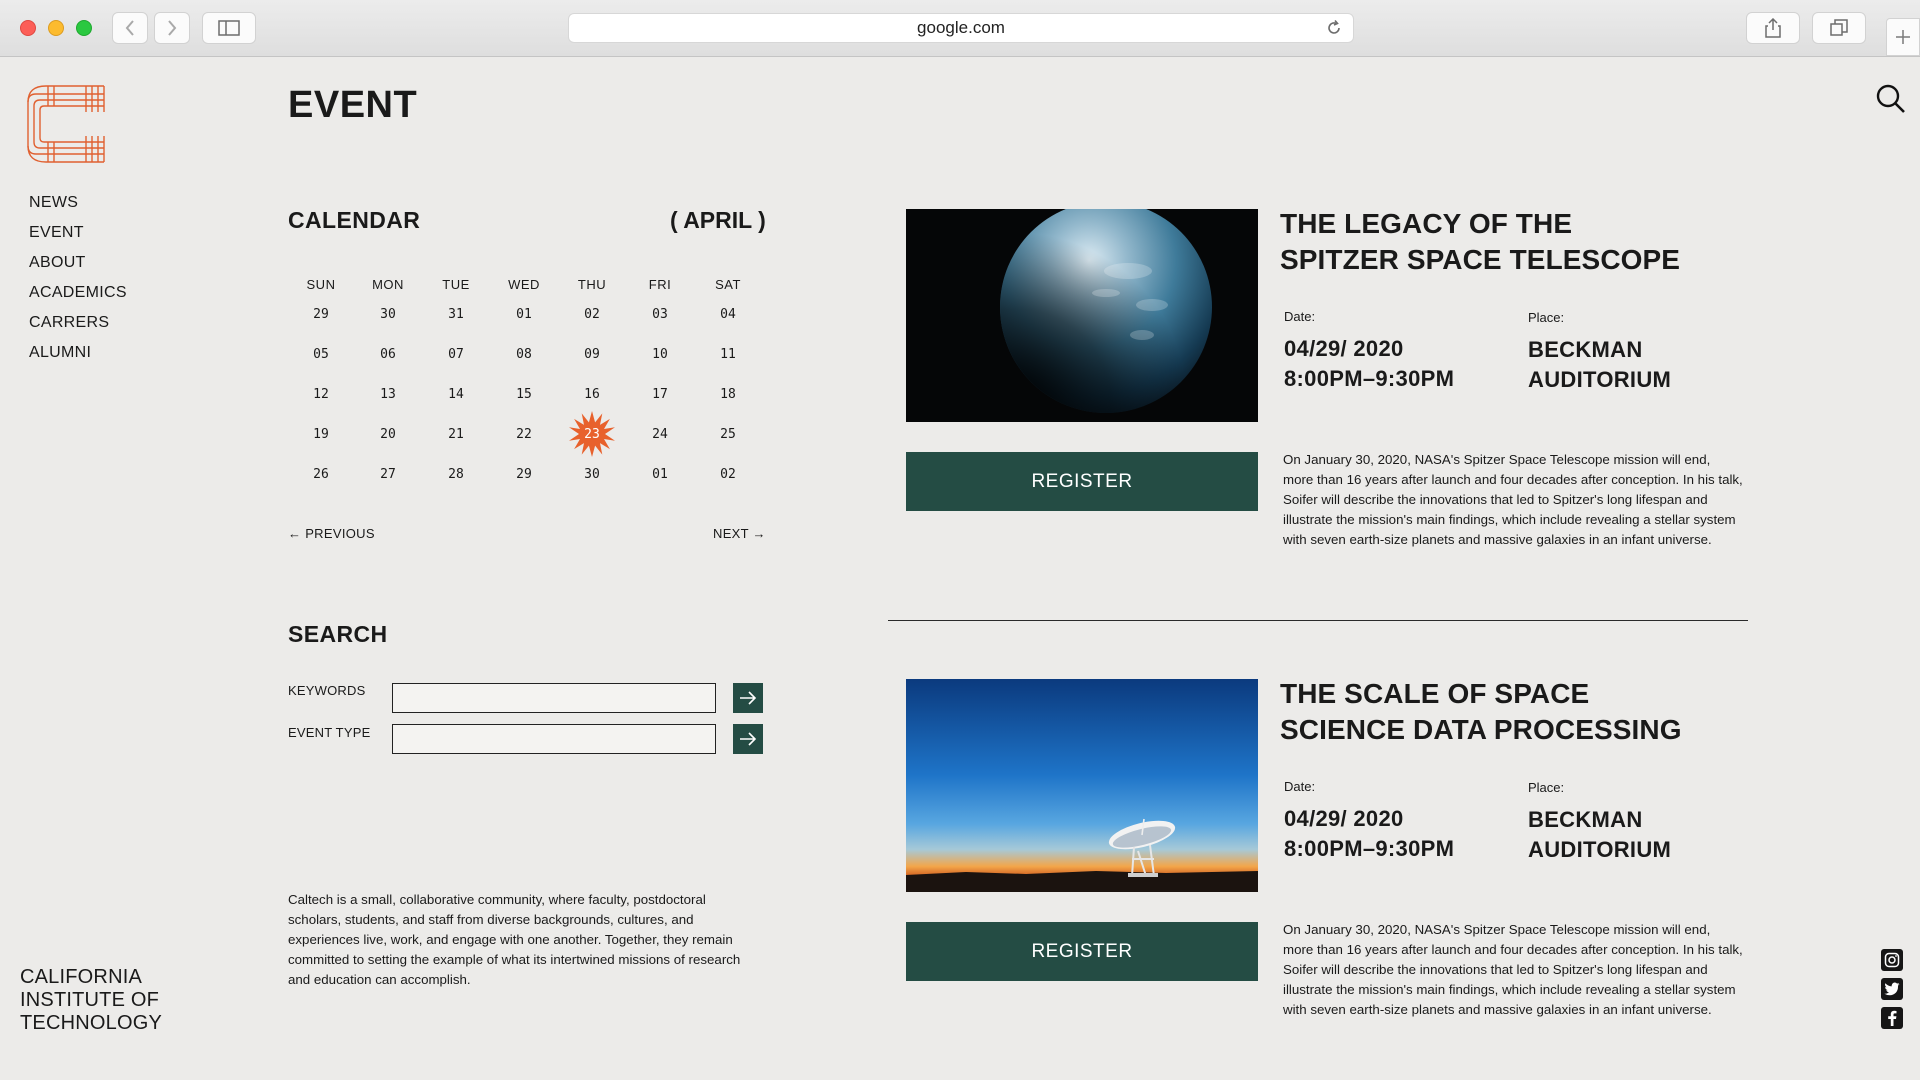 The height and width of the screenshot is (1080, 1920). Describe the element at coordinates (728, 434) in the screenshot. I see `calendar-day: 25` at that location.